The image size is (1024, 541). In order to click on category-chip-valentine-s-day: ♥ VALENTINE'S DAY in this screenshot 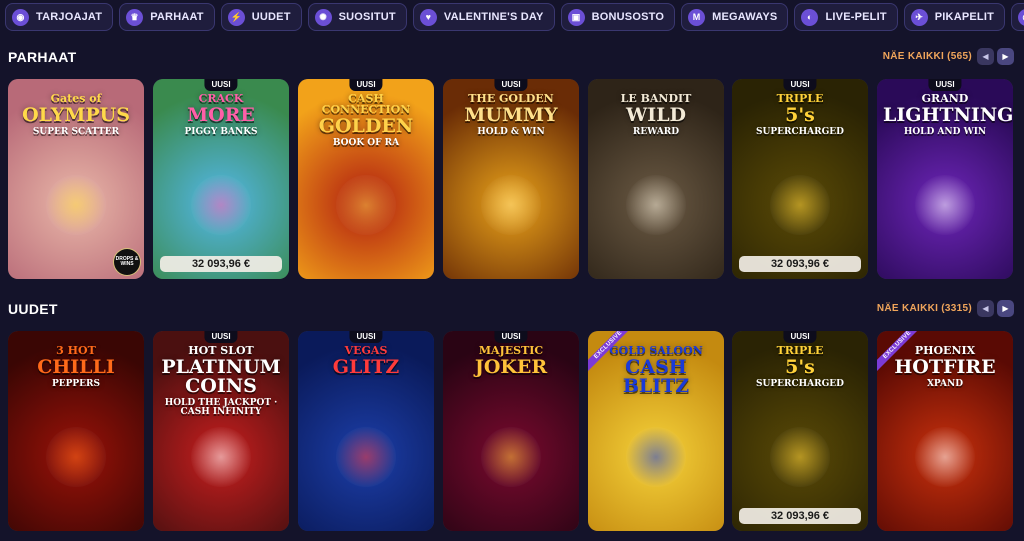, I will do `click(483, 17)`.